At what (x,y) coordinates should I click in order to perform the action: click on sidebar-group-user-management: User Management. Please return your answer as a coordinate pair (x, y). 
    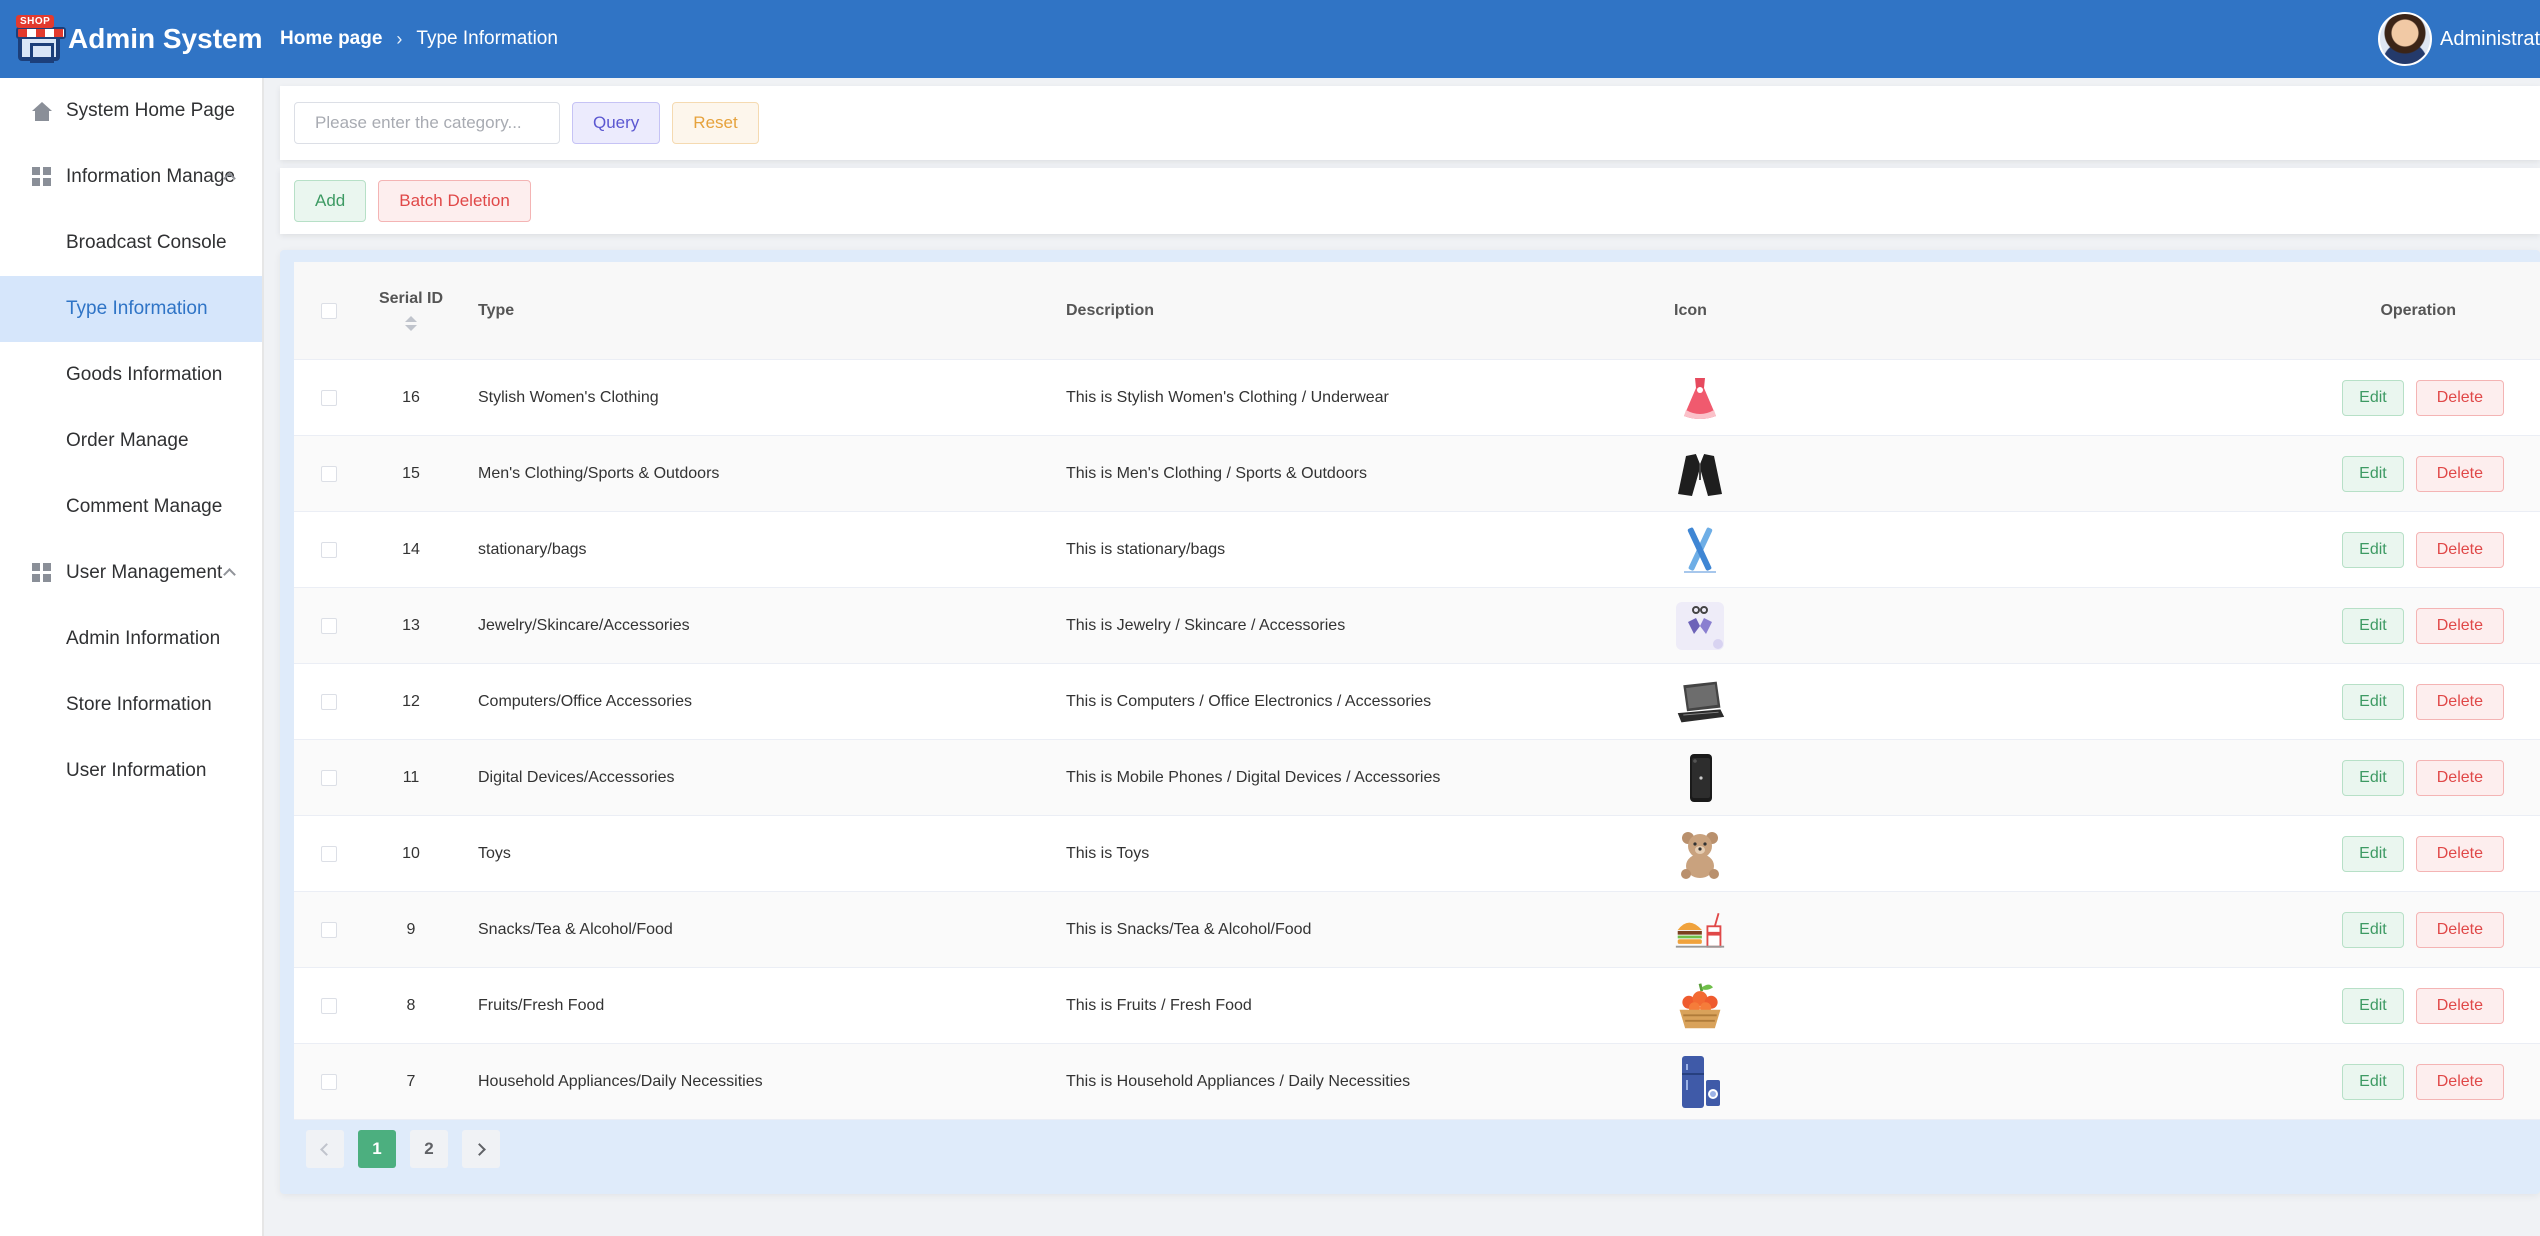
    Looking at the image, I should click on (131, 573).